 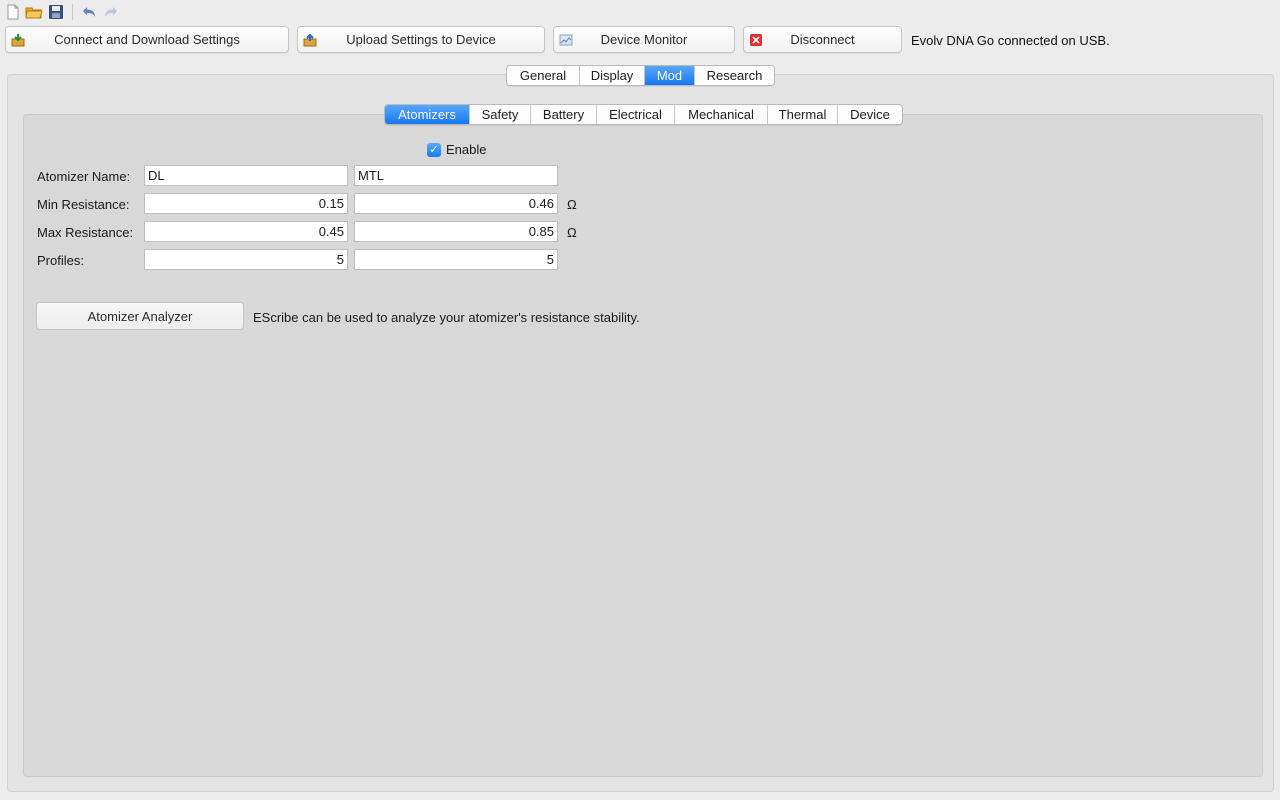 I want to click on upload-settings-button: Upload Settings to Device, so click(x=421, y=39).